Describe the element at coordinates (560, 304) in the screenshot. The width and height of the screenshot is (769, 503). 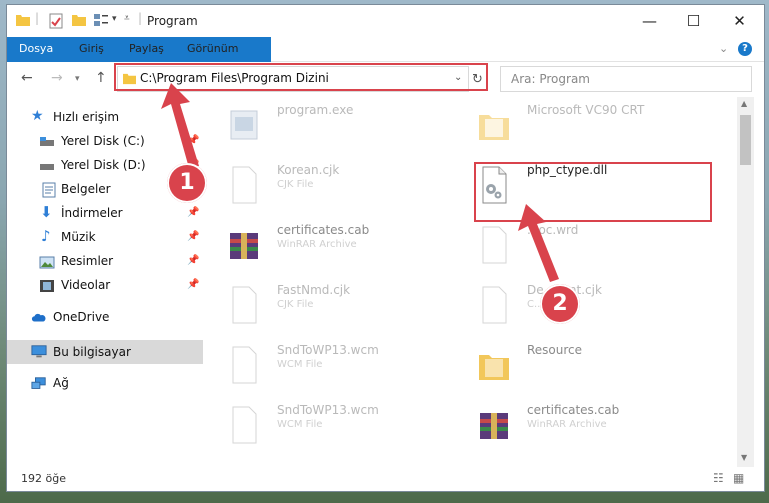
I see `step-2-badge: 2` at that location.